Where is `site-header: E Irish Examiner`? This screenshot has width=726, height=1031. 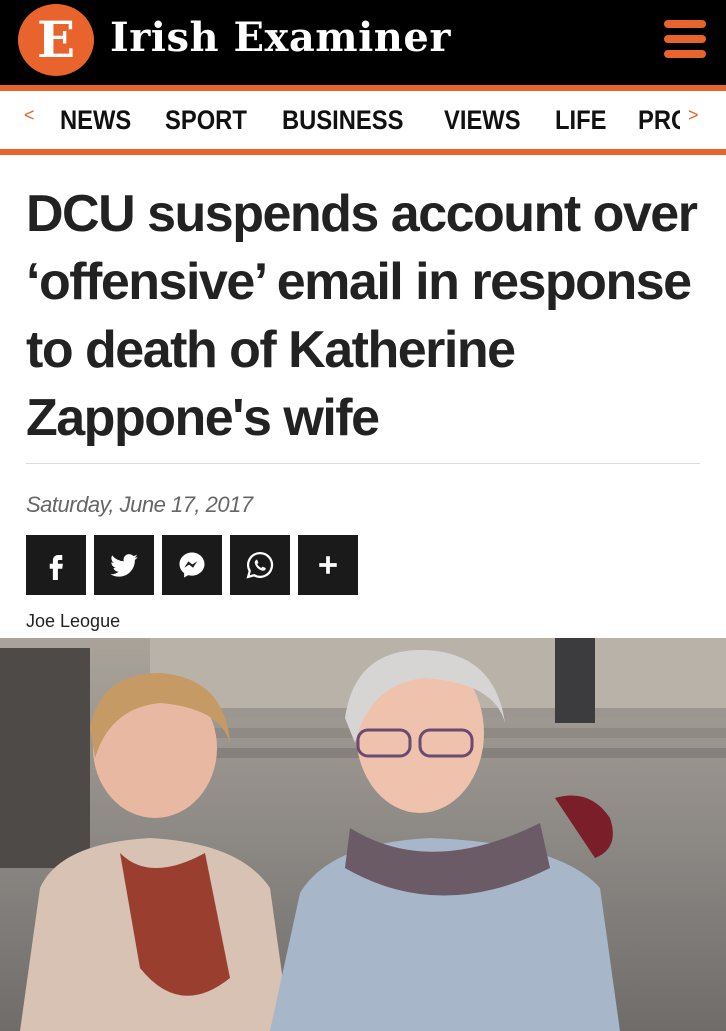
site-header: E Irish Examiner is located at coordinates (363, 42).